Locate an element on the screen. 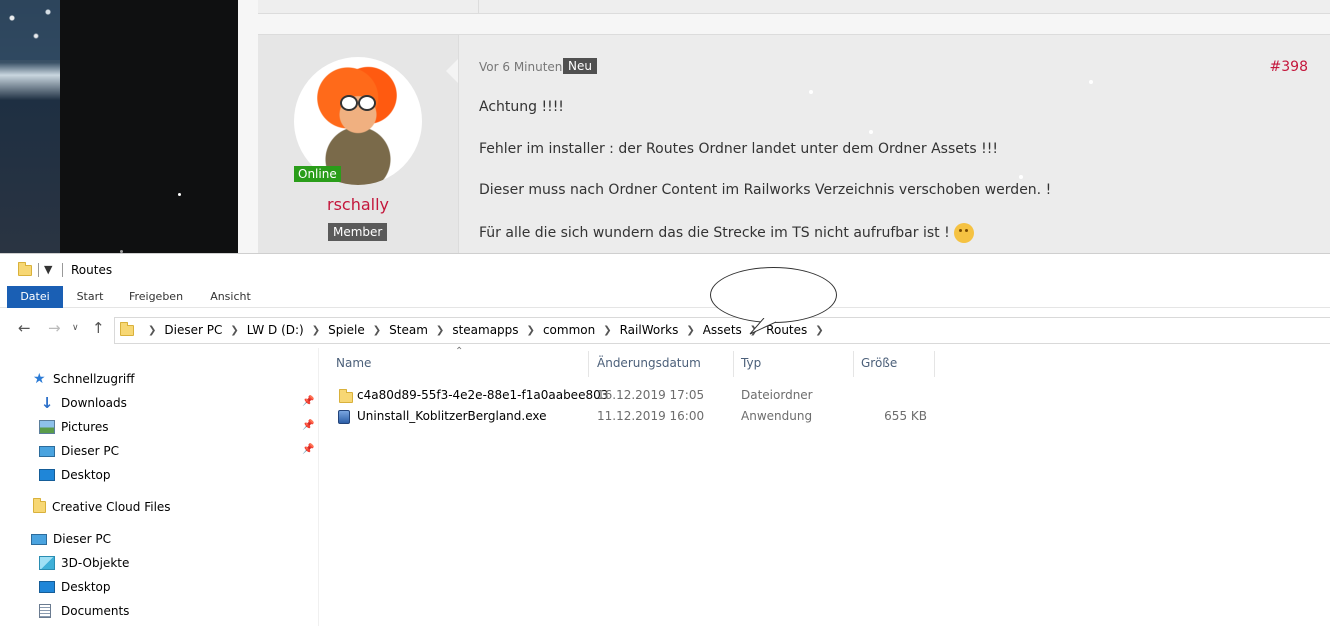 This screenshot has width=1330, height=626. column-header-size: Größe is located at coordinates (879, 363).